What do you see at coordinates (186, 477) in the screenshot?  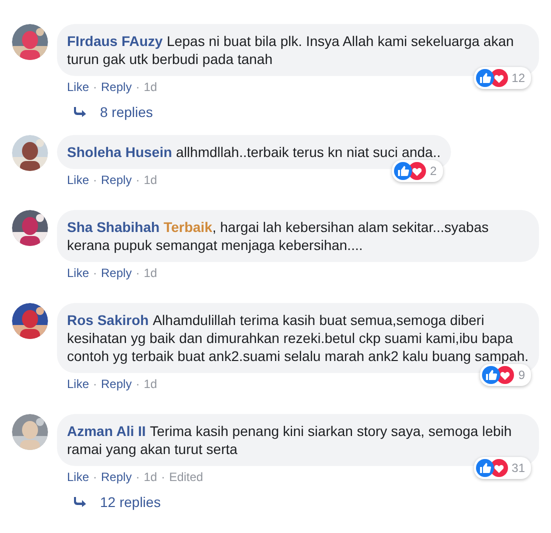 I see `comment-meta: Edited` at bounding box center [186, 477].